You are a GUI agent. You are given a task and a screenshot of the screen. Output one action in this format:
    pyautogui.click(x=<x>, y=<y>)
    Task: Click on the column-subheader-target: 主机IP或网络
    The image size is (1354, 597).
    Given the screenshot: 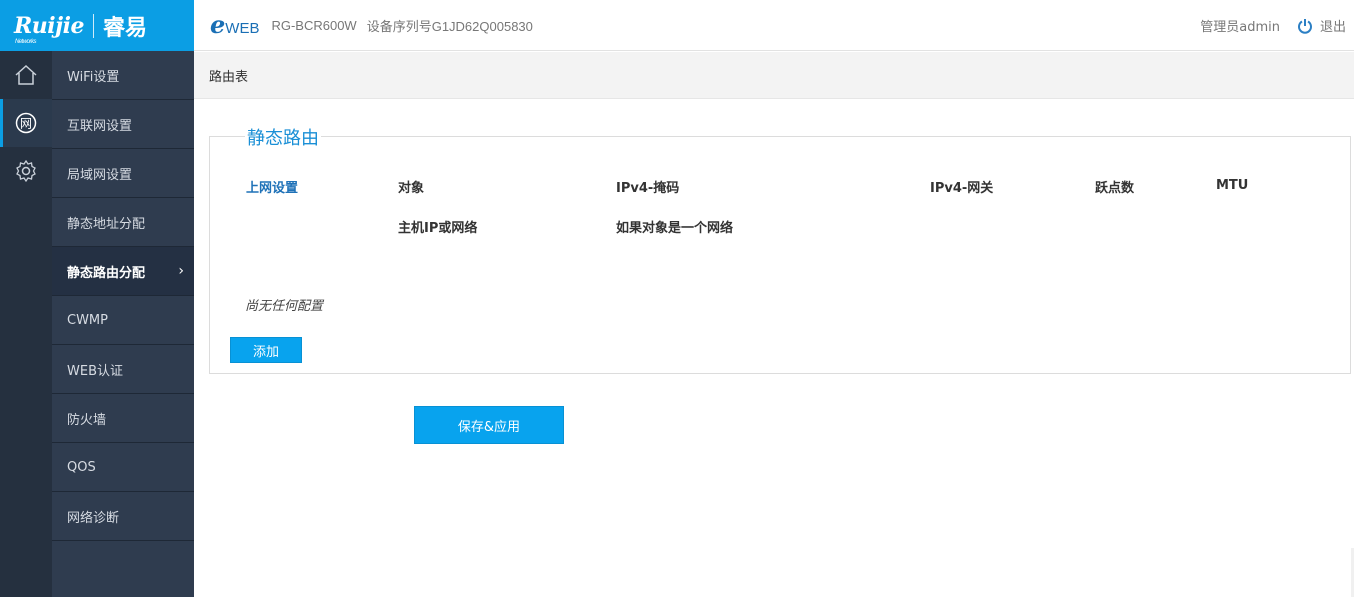 What is the action you would take?
    pyautogui.click(x=438, y=228)
    